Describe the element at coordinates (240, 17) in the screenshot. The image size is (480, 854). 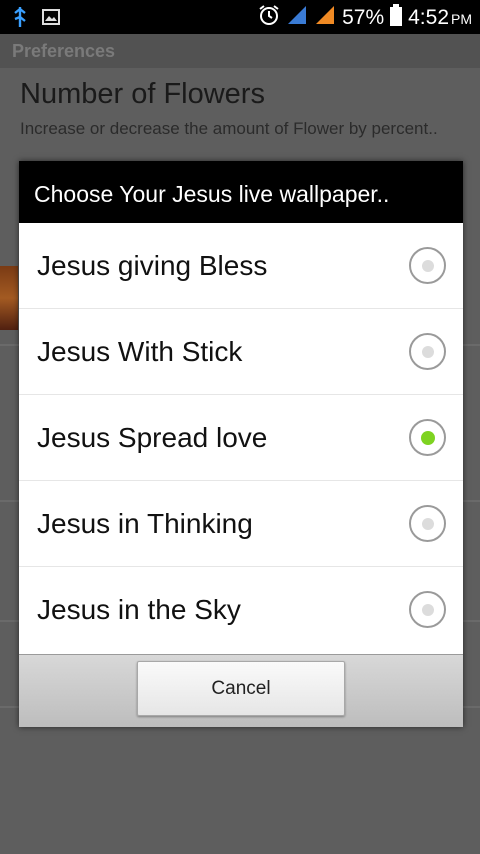
I see `status-bar: 57% 4:52 PM` at that location.